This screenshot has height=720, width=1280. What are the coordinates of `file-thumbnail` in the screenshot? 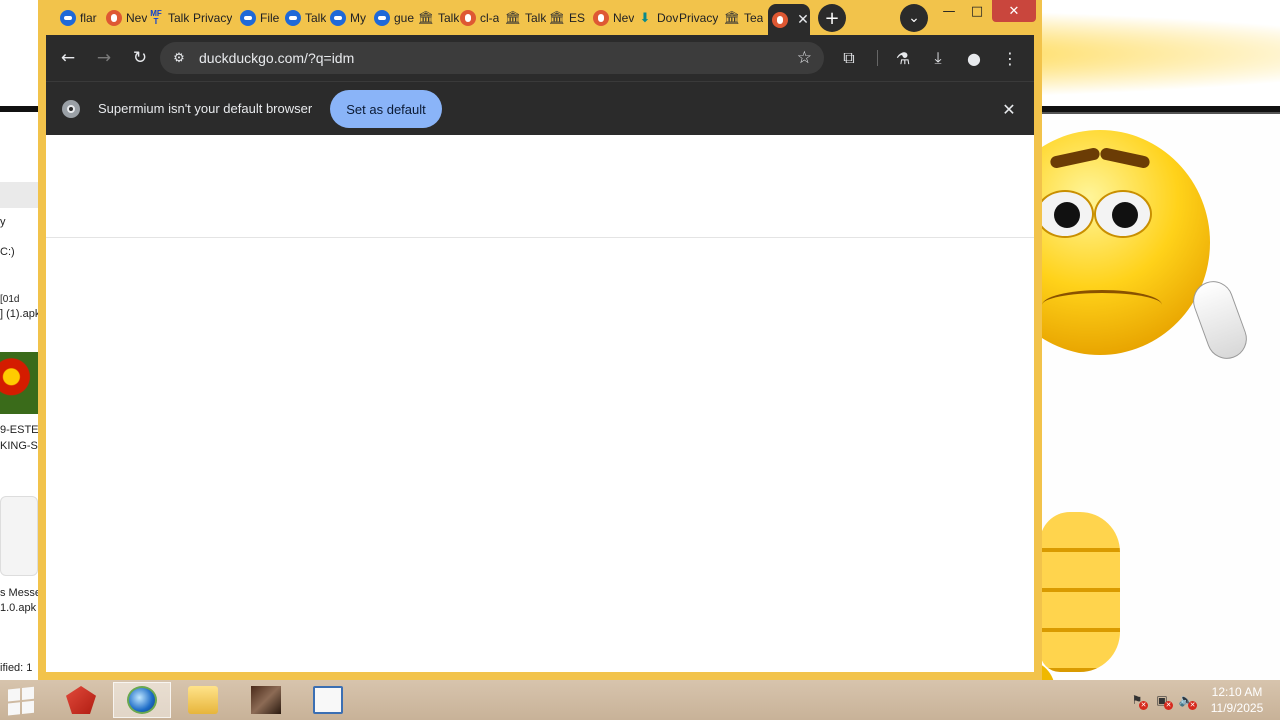 It's located at (19, 536).